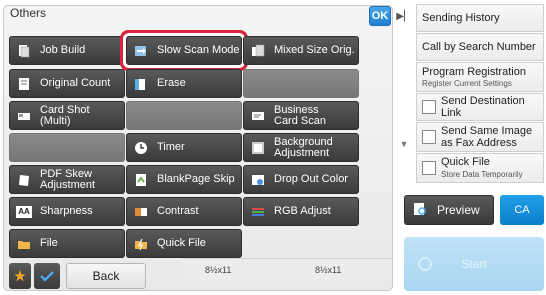 This screenshot has width=546, height=295. Describe the element at coordinates (178, 211) in the screenshot. I see `contrast-label: Contrast` at that location.